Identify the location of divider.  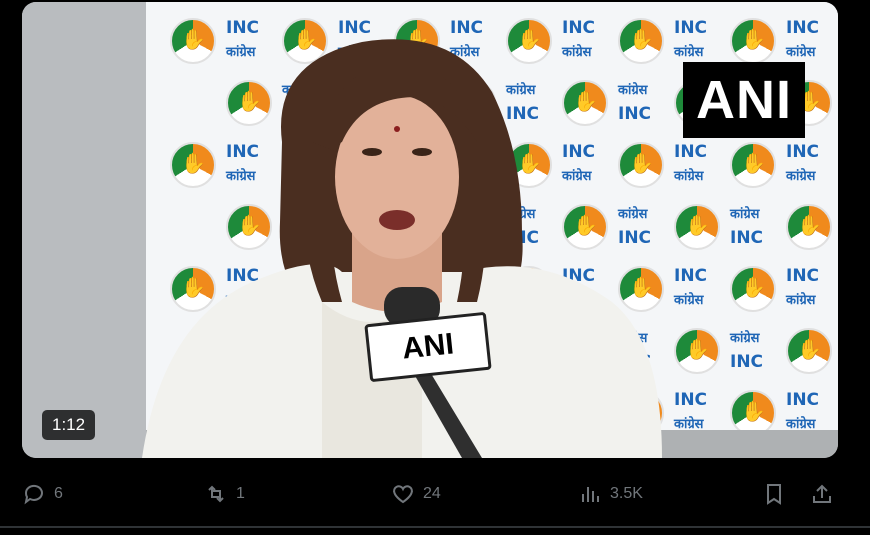
(435, 527).